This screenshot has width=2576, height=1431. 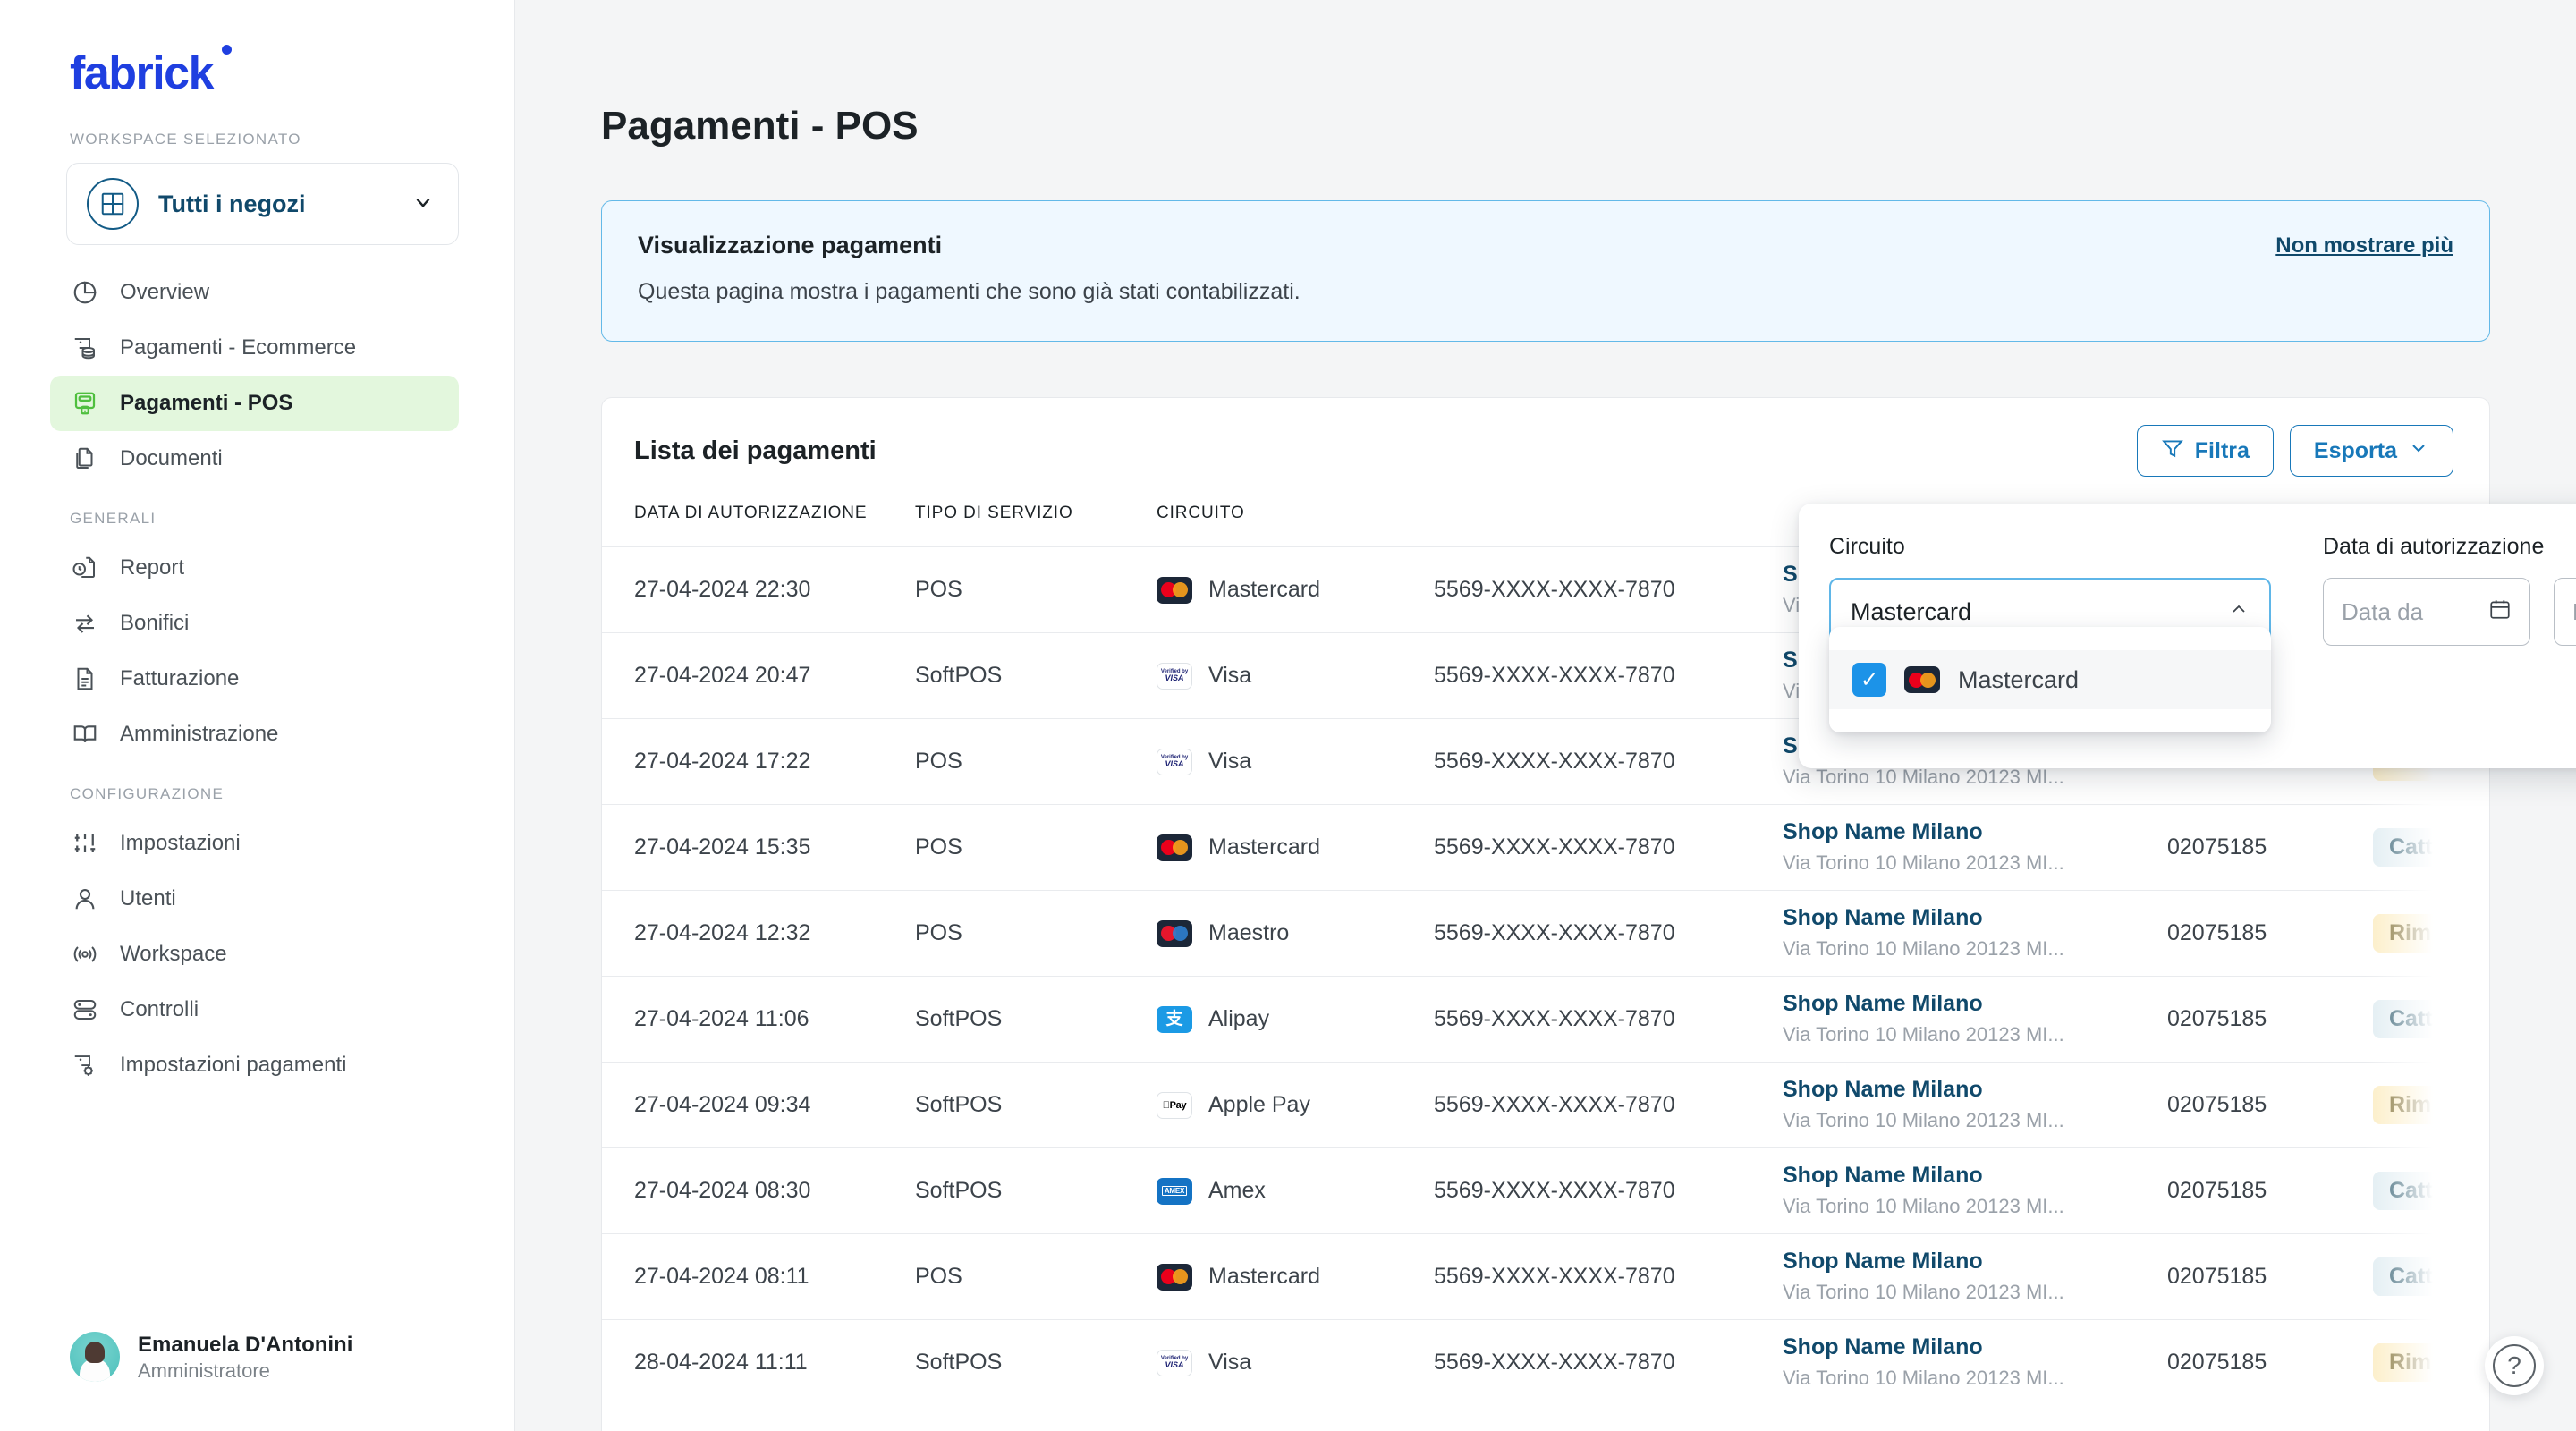 What do you see at coordinates (1174, 590) in the screenshot?
I see `mastercard-logo-icon` at bounding box center [1174, 590].